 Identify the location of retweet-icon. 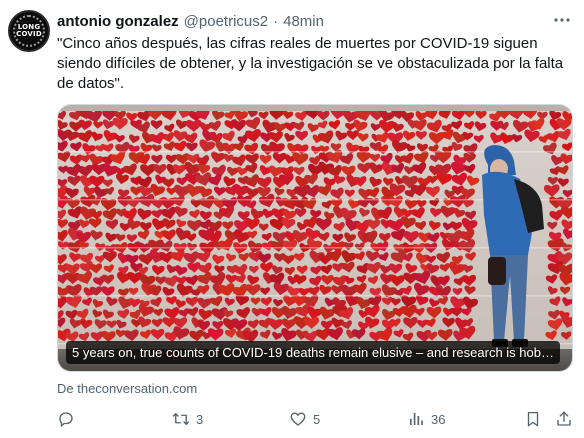
(181, 419).